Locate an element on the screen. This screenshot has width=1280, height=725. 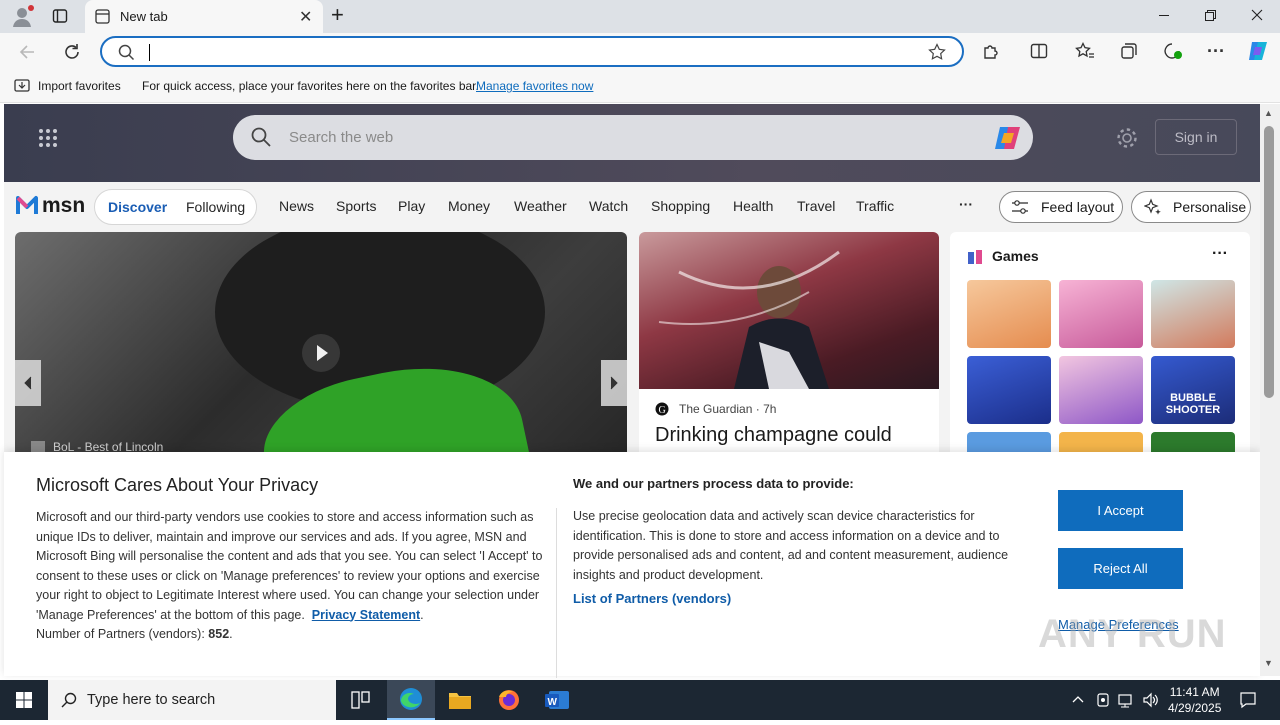
copilot-search-icon is located at coordinates (1008, 140).